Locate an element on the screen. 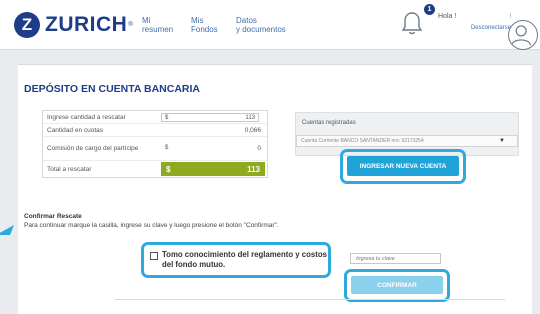 The width and height of the screenshot is (540, 314). password-field is located at coordinates (395, 258).